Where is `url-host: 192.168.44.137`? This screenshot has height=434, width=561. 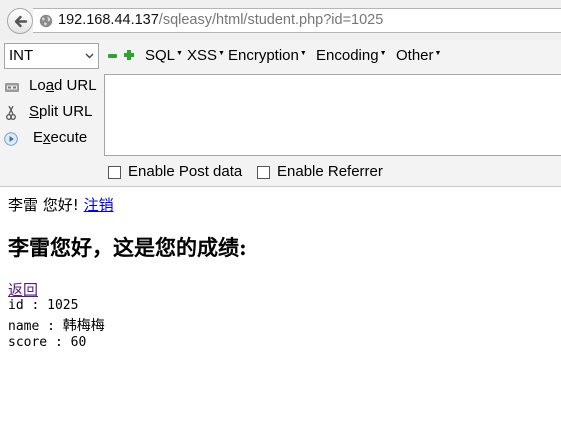
url-host: 192.168.44.137 is located at coordinates (108, 20).